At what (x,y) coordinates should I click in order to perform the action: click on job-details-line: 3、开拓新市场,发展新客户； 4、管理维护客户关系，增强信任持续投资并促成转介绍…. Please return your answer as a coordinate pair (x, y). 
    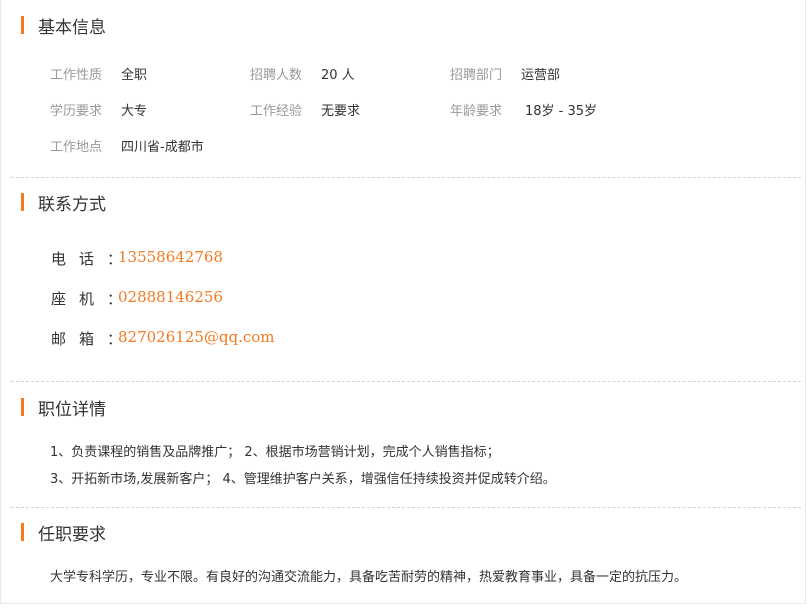
    Looking at the image, I should click on (303, 479).